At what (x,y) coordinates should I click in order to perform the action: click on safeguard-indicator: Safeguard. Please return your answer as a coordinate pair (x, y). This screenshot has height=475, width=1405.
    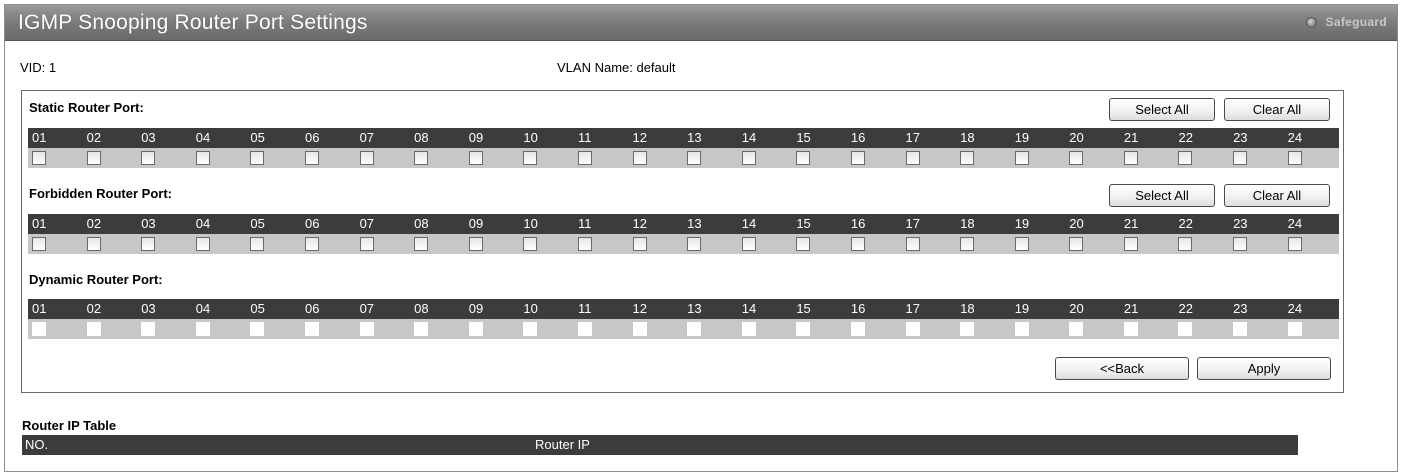
    Looking at the image, I should click on (1346, 22).